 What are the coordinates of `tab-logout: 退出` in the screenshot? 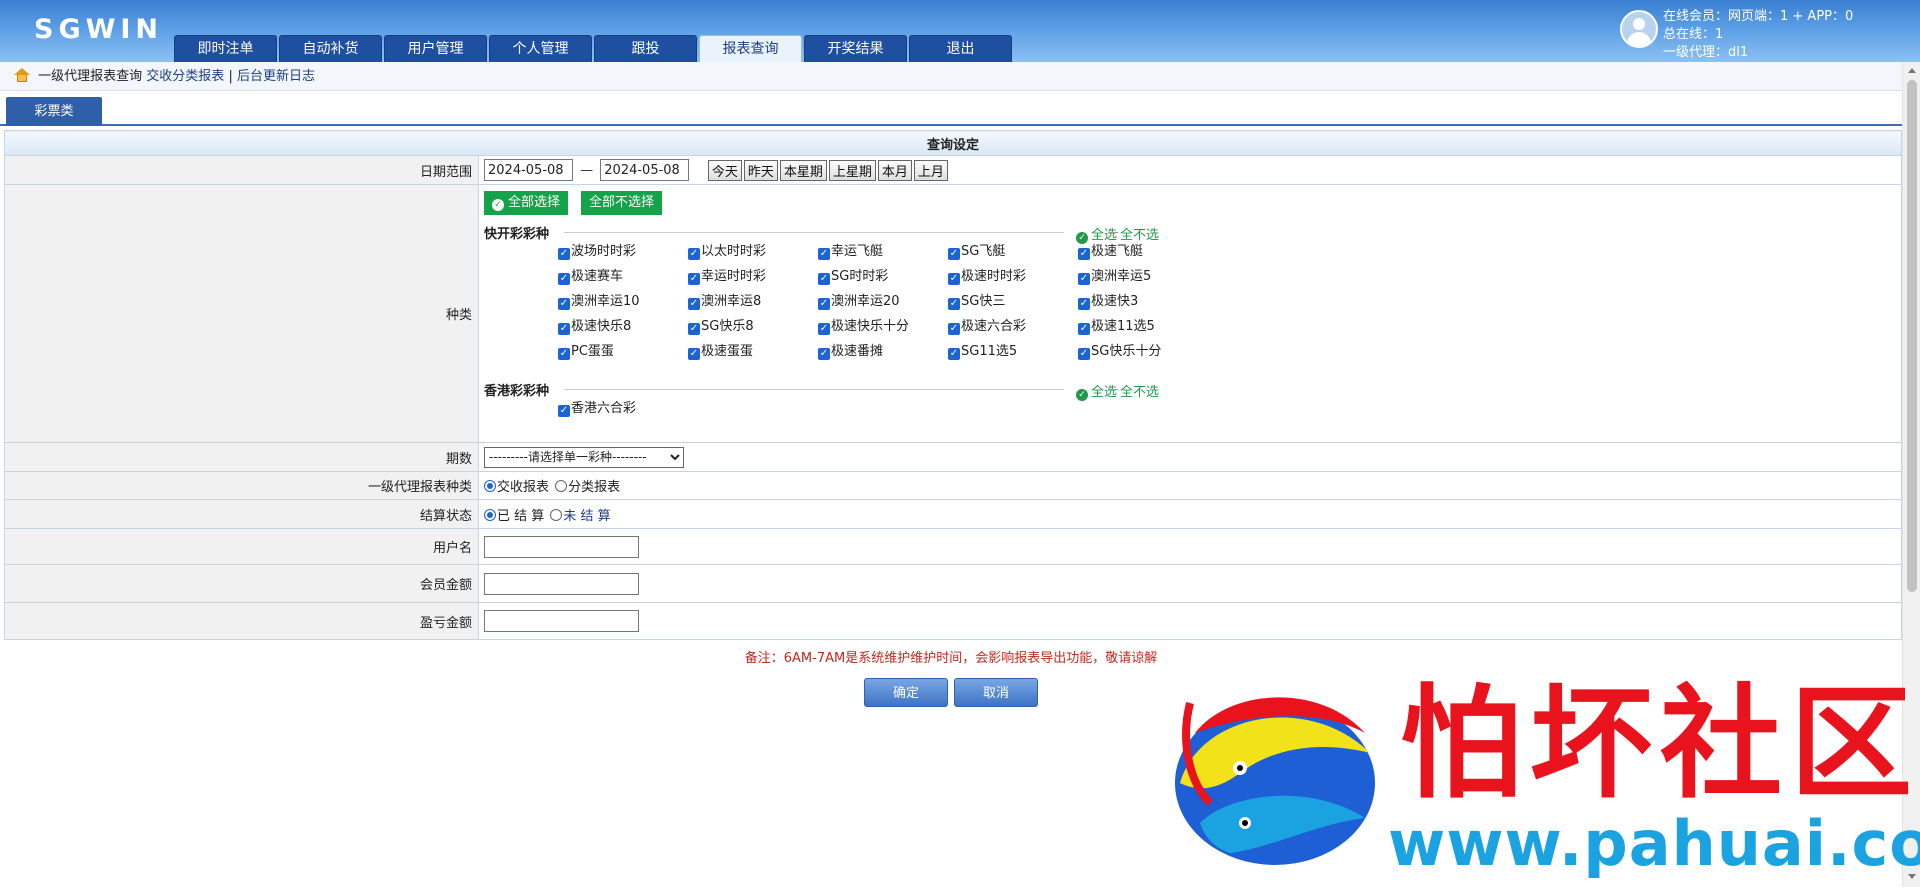 It's located at (960, 48).